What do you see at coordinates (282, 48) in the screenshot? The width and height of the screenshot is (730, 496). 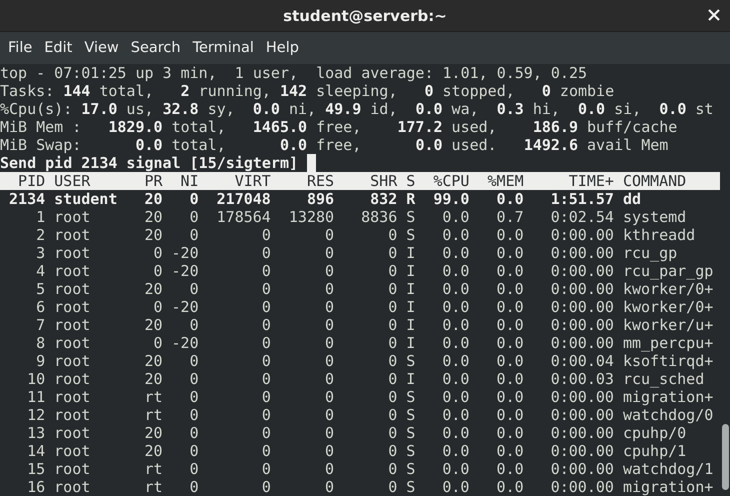 I see `menu-item: Help` at bounding box center [282, 48].